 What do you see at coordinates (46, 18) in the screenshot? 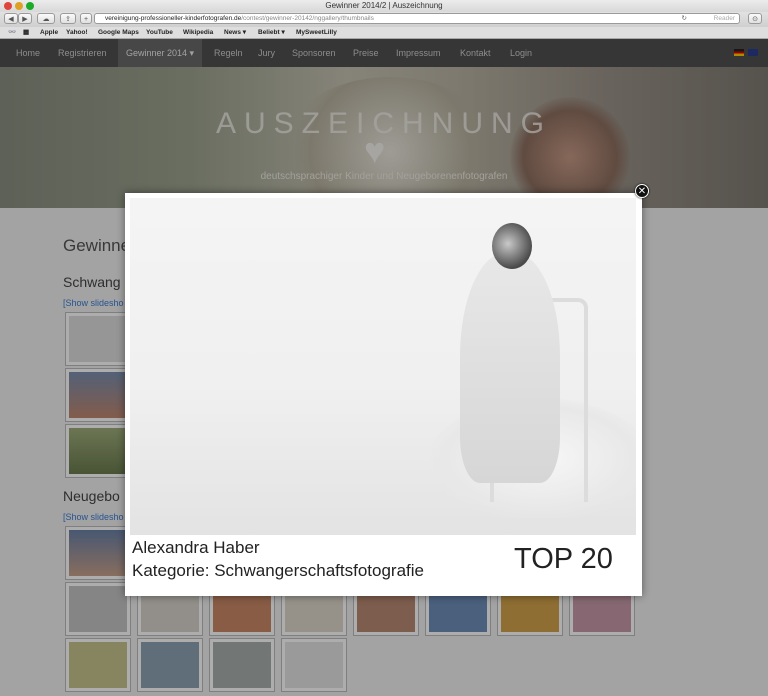
I see `icloud-tabs-icon: ☁` at bounding box center [46, 18].